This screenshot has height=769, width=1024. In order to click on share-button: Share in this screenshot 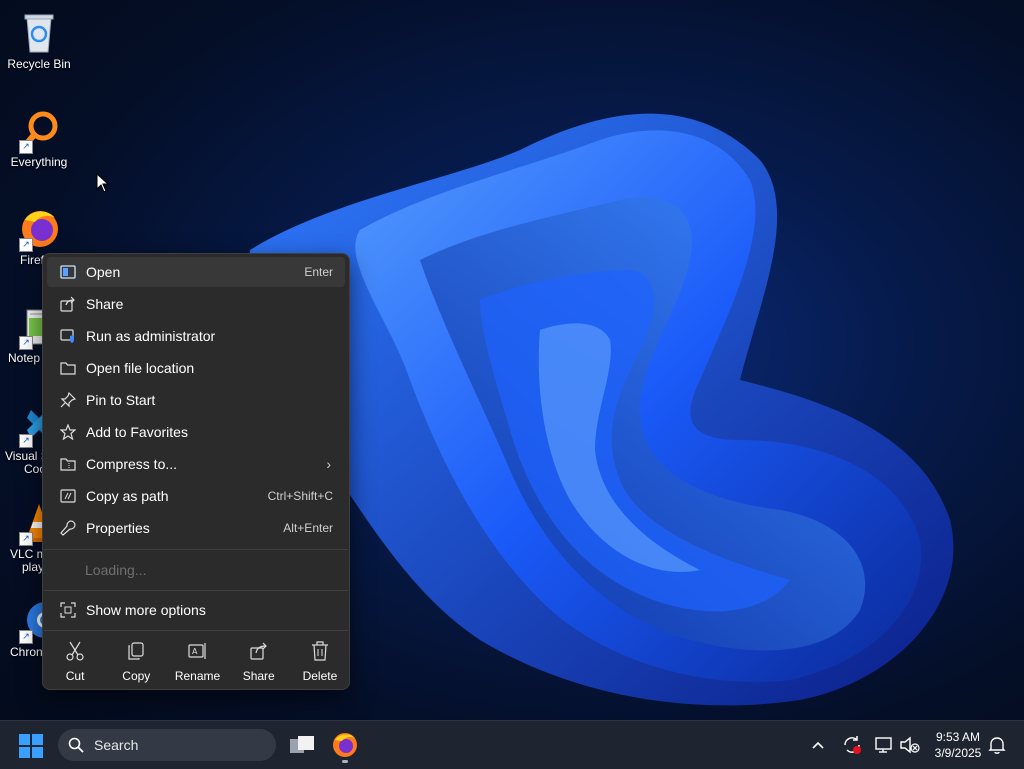, I will do `click(259, 660)`.